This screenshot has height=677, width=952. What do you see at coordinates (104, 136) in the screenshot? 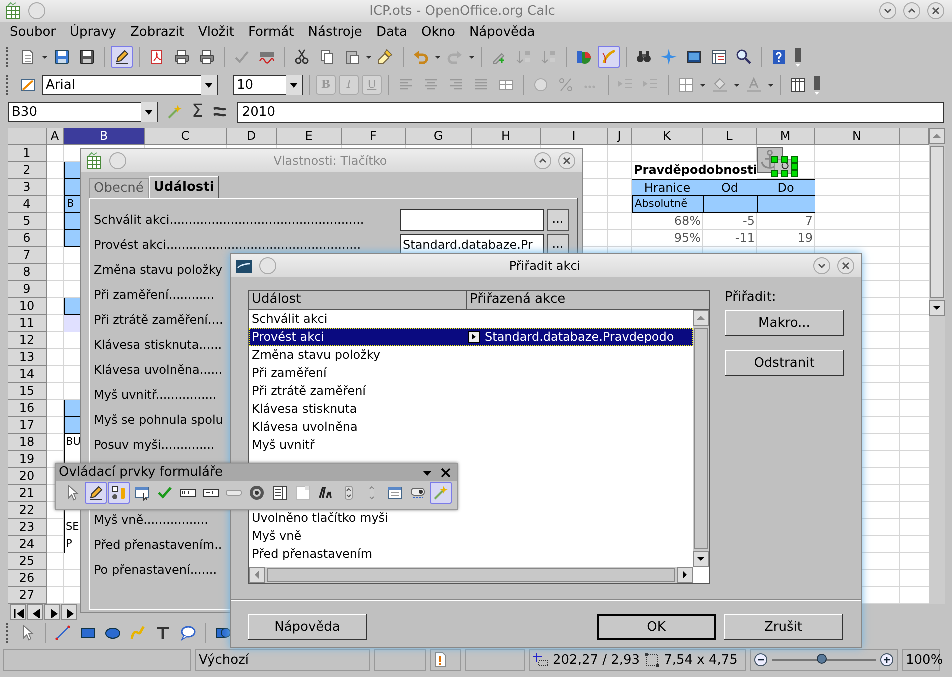
I see `column-header: B` at bounding box center [104, 136].